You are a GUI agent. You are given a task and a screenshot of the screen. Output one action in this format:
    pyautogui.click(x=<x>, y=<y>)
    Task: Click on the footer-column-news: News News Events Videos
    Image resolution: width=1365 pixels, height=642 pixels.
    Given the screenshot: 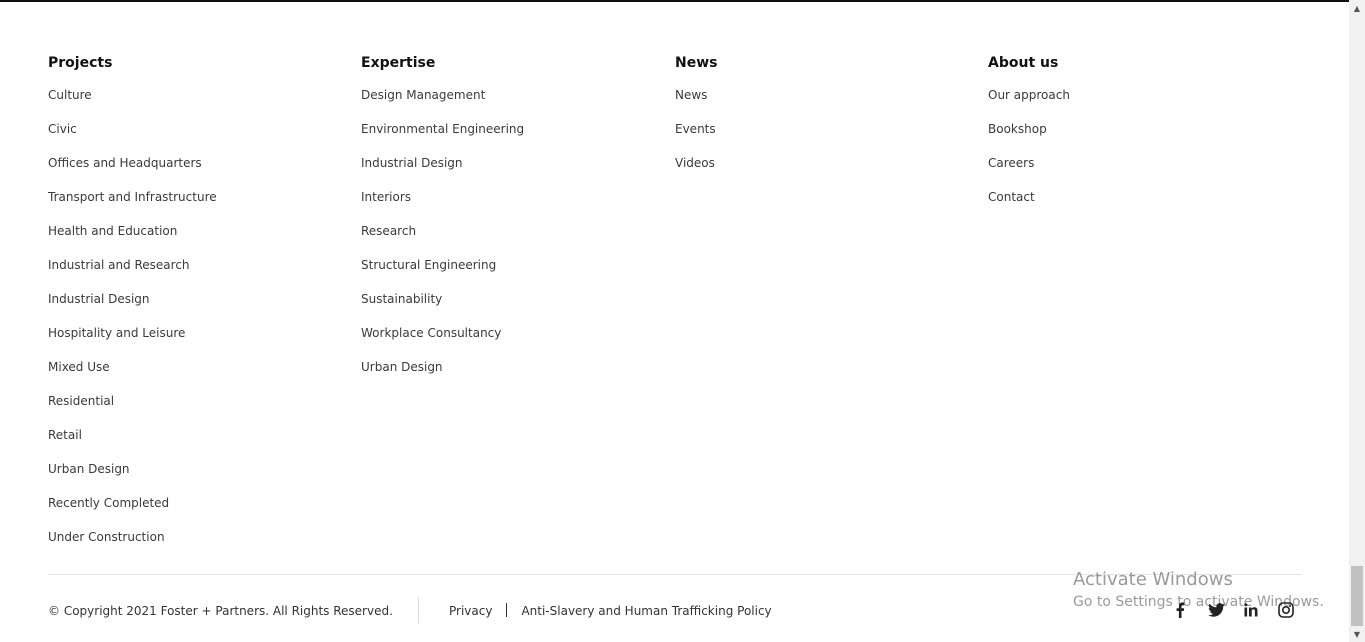 What is the action you would take?
    pyautogui.click(x=696, y=121)
    